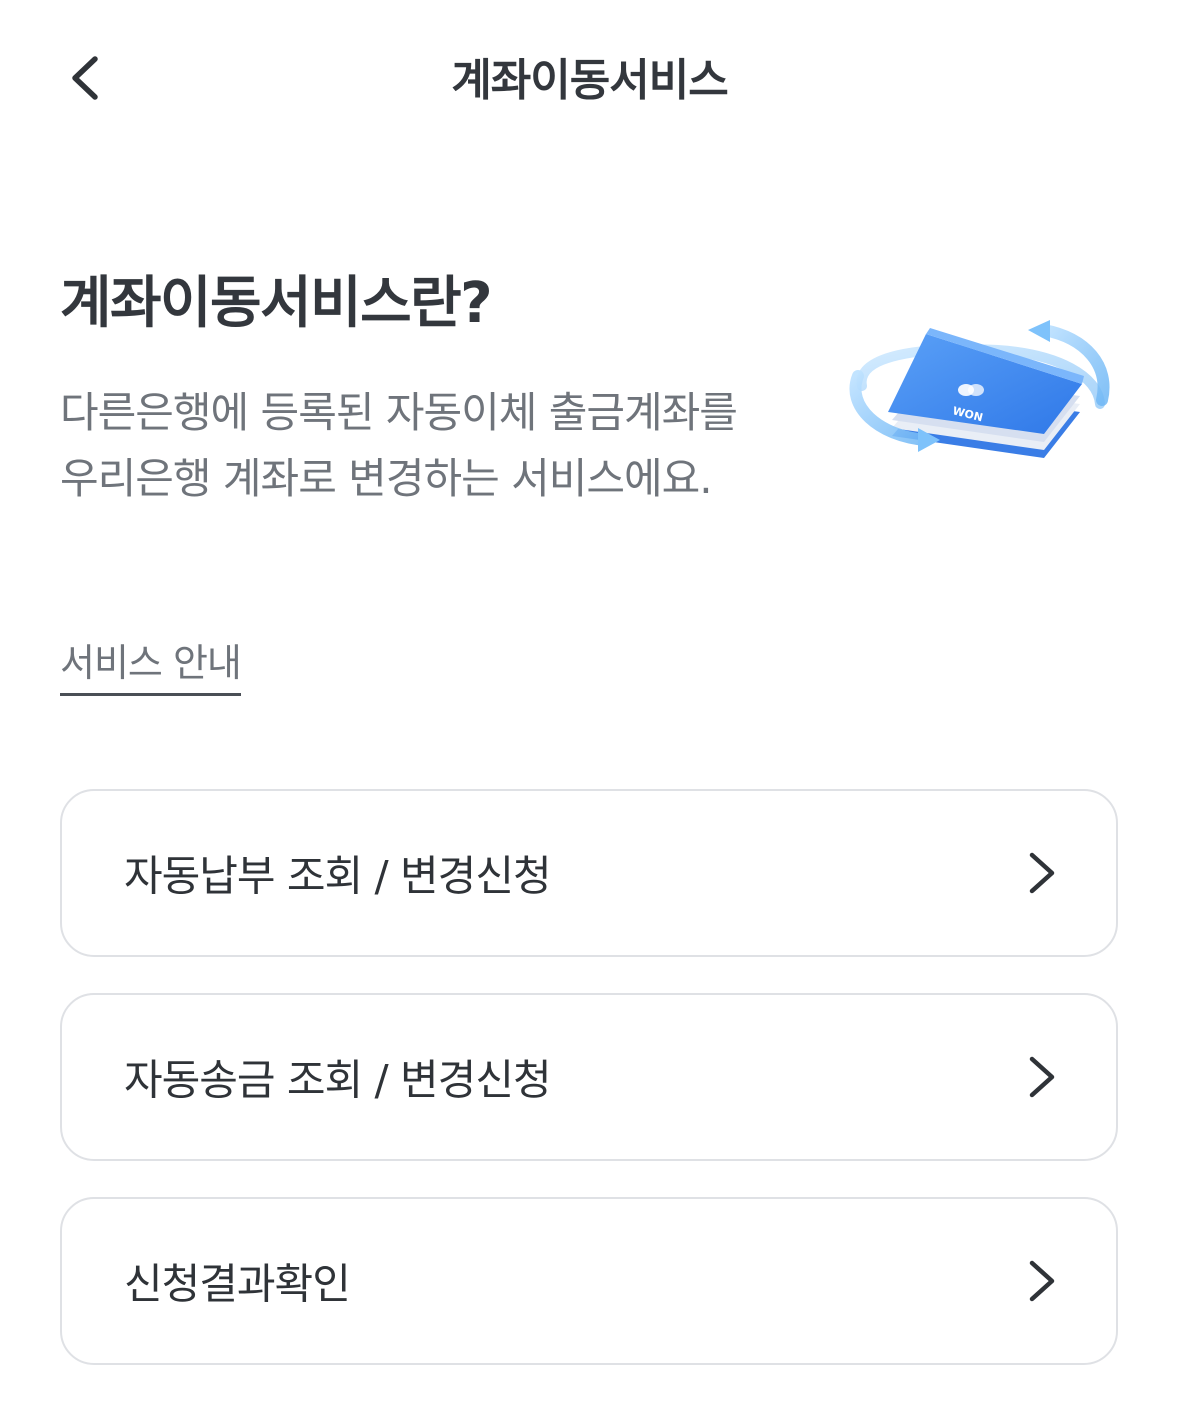 Image resolution: width=1179 pixels, height=1415 pixels. I want to click on service-guide-link: 서비스 안내, so click(151, 664).